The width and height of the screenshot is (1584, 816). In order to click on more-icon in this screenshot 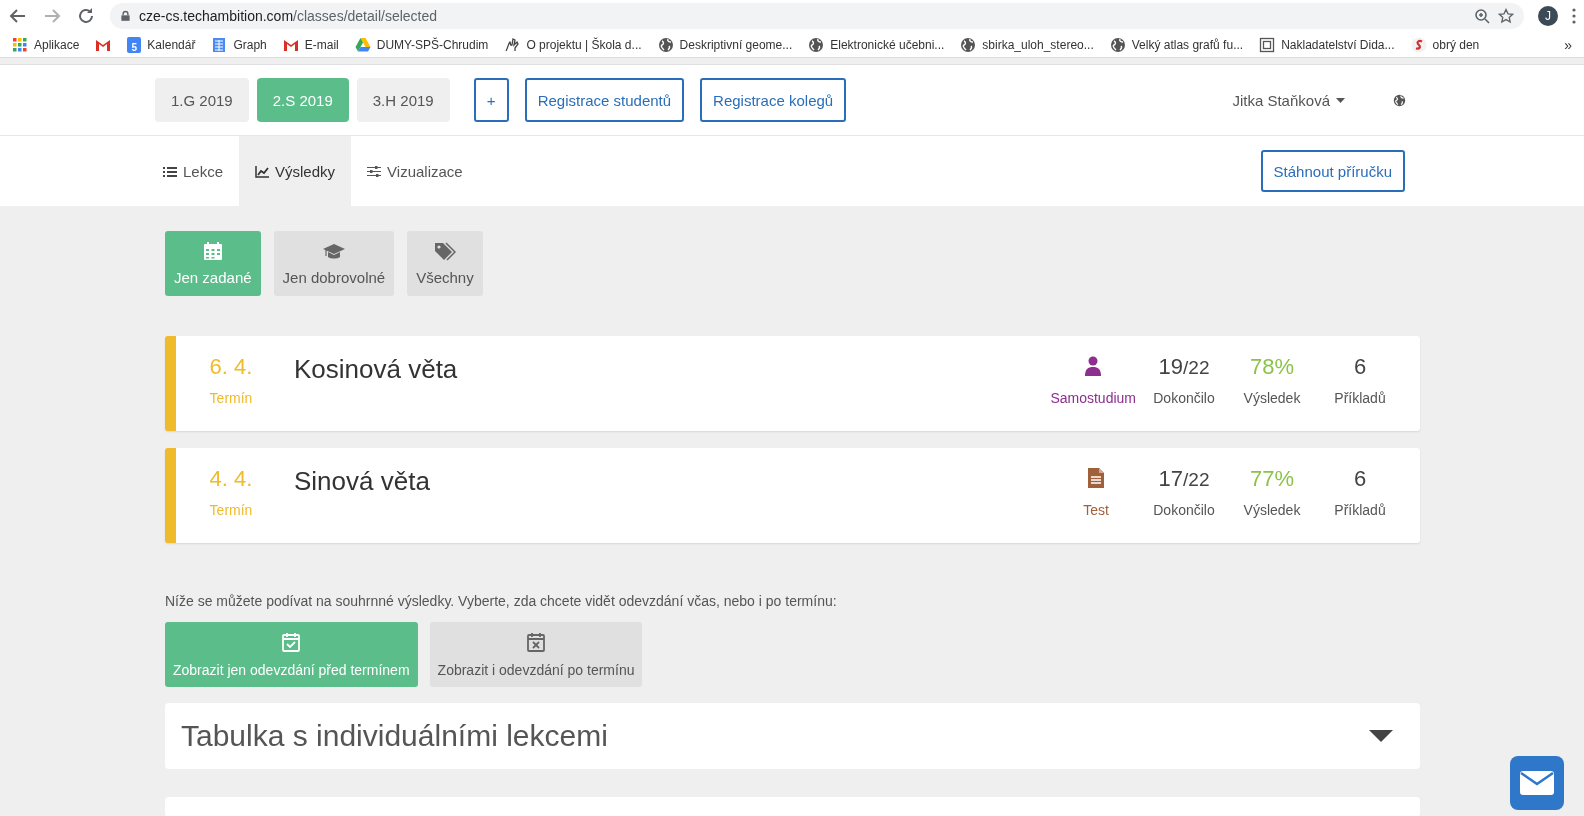, I will do `click(1574, 16)`.